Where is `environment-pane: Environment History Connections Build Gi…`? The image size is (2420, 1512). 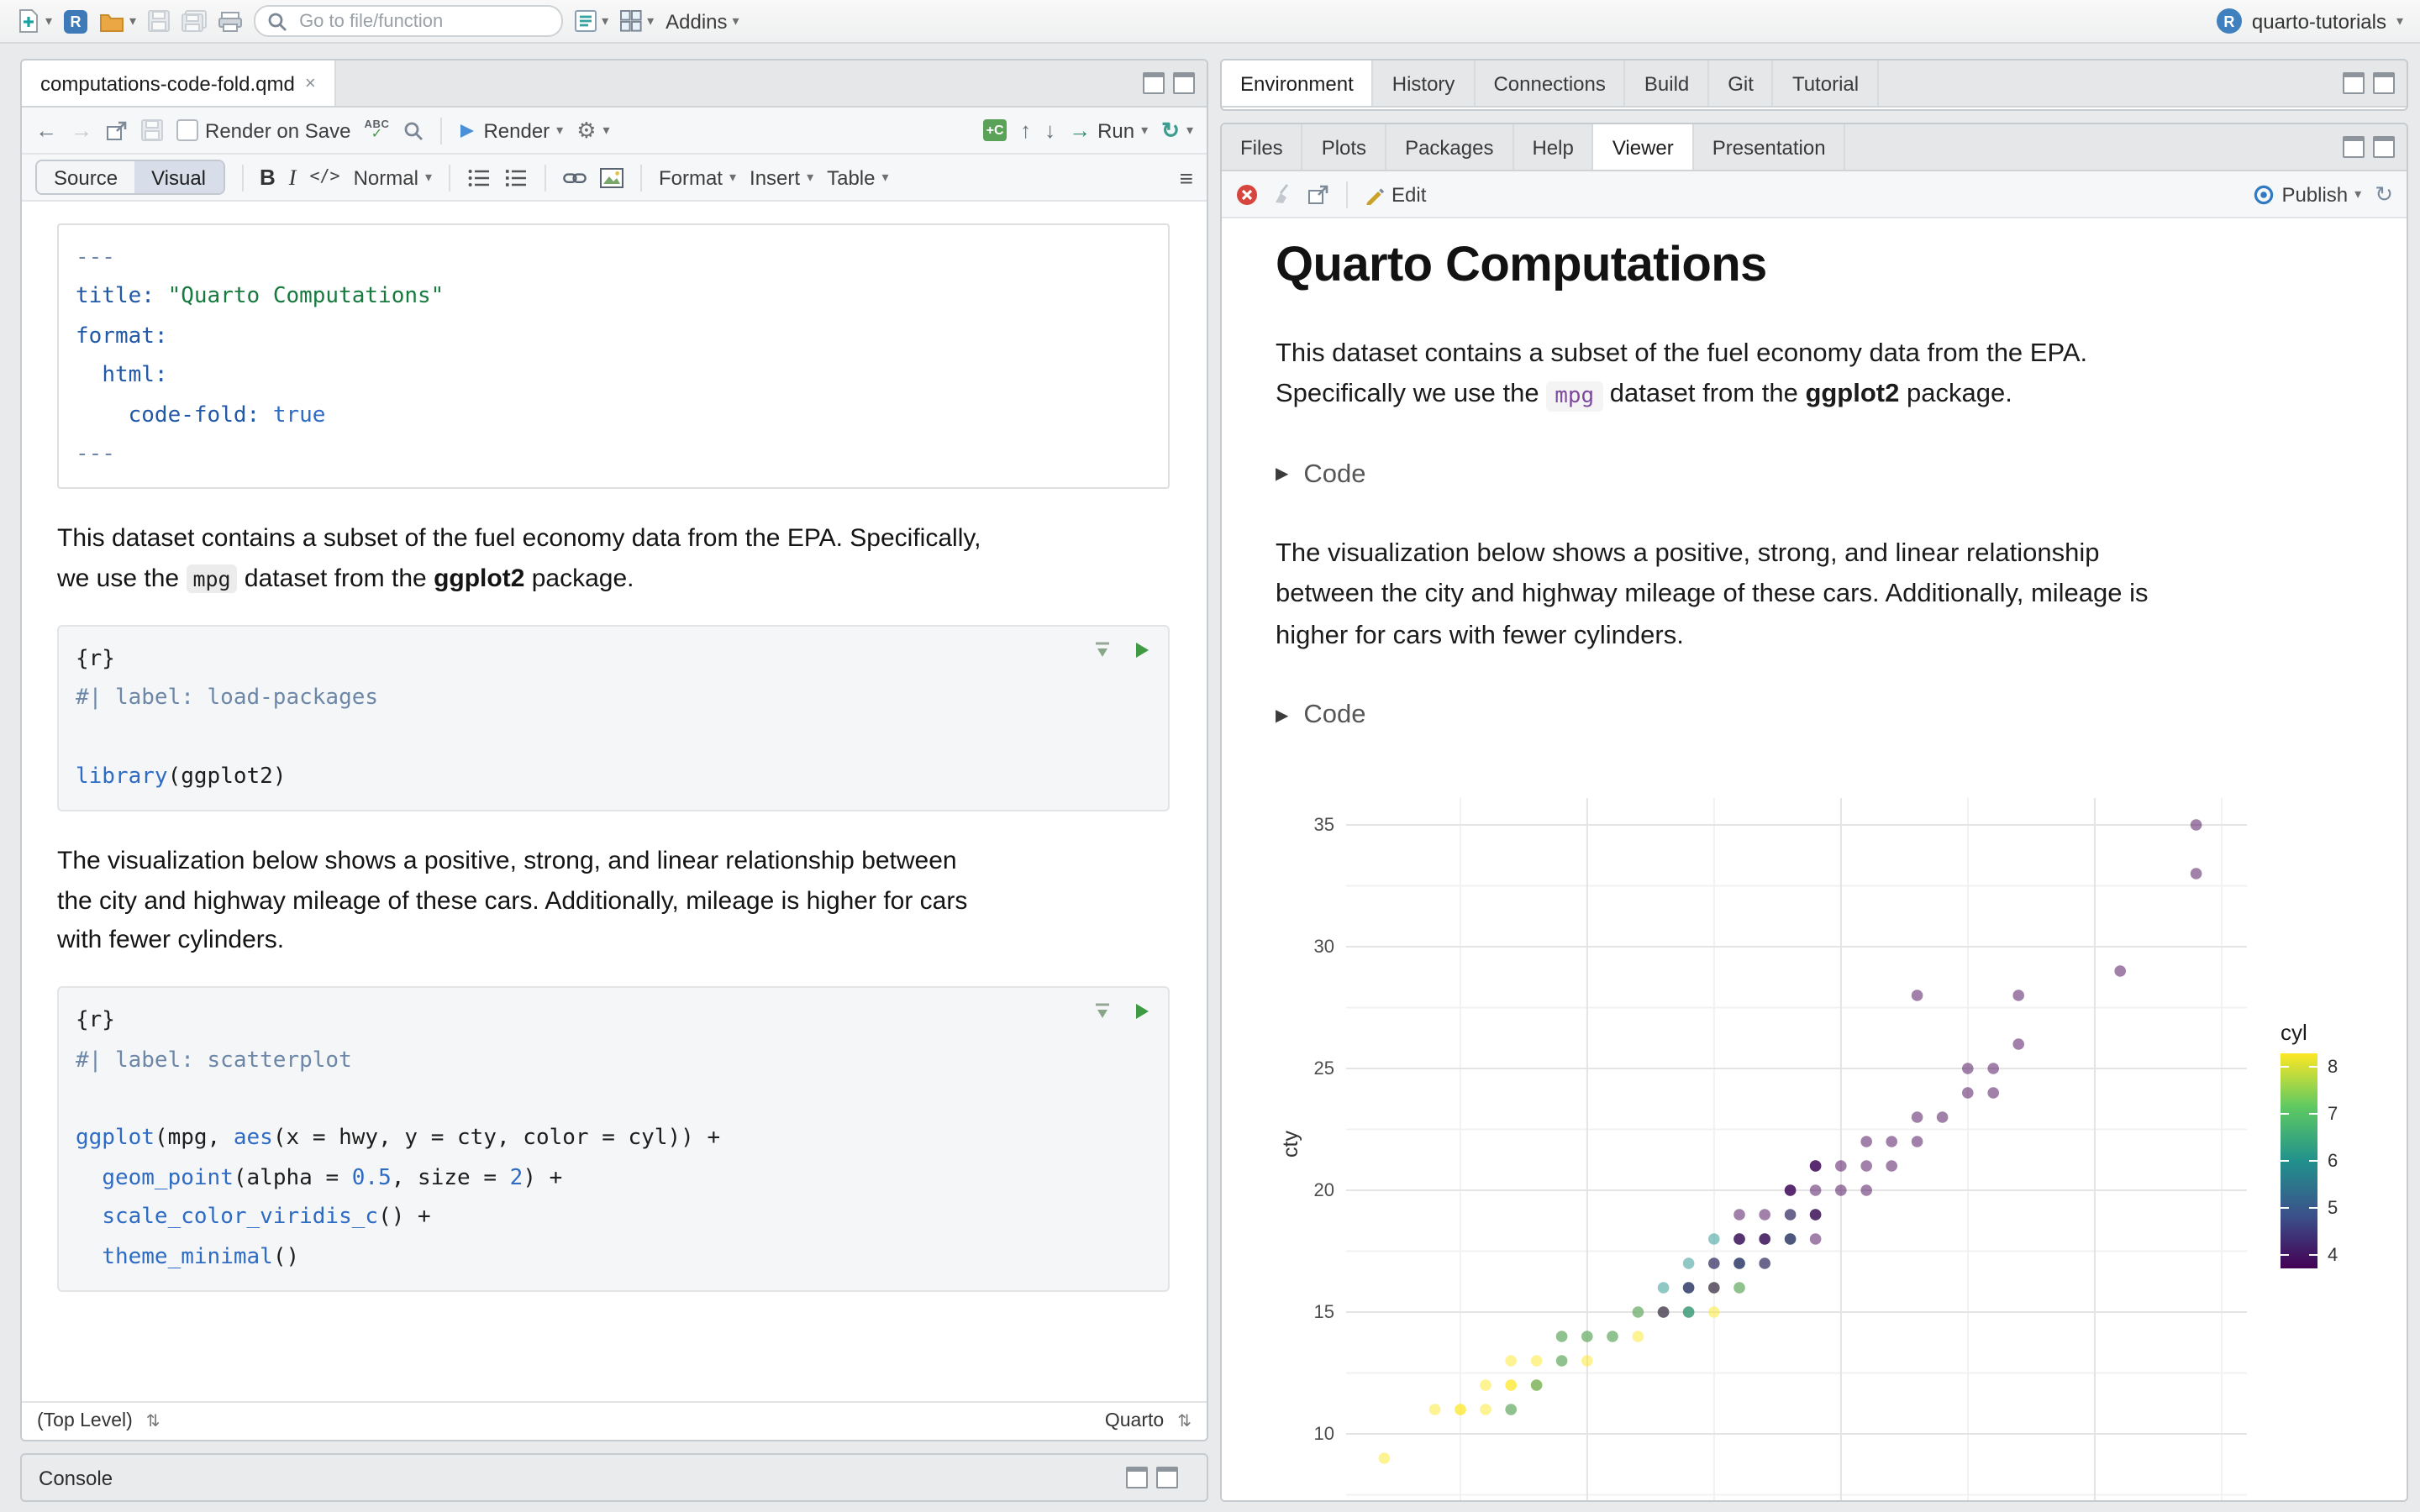 environment-pane: Environment History Connections Build Gi… is located at coordinates (1814, 85).